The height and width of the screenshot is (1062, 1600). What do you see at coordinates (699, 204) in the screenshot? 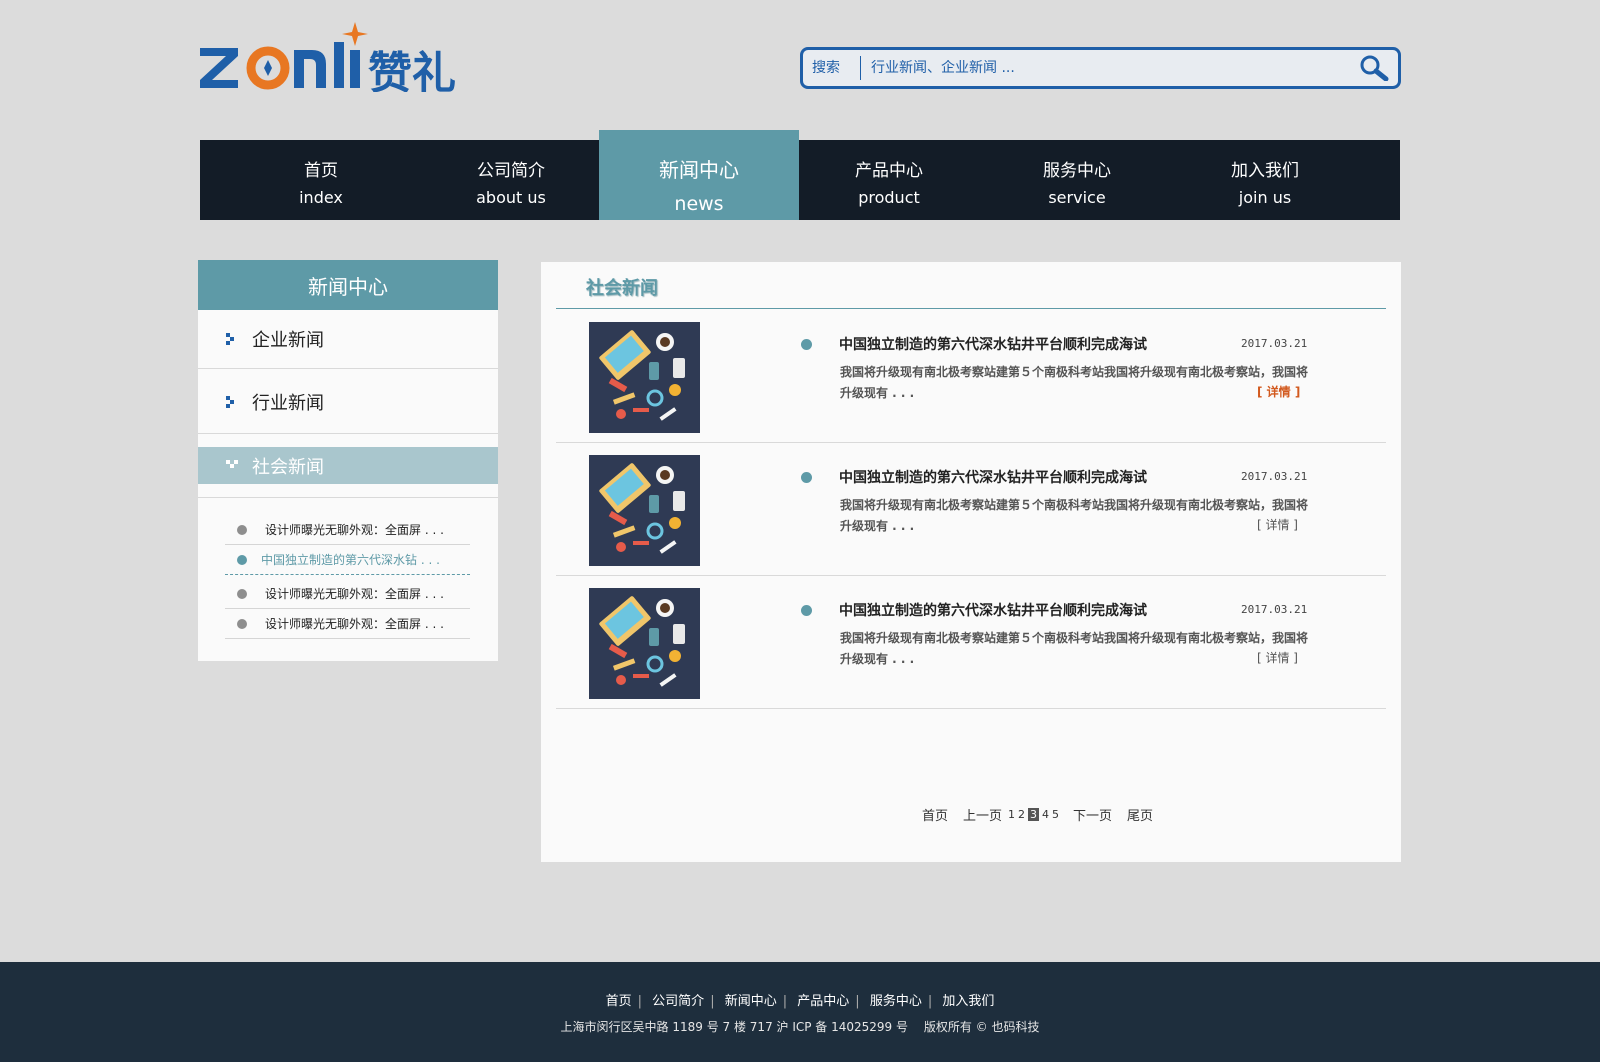
I see `nav-item-en-label: news` at bounding box center [699, 204].